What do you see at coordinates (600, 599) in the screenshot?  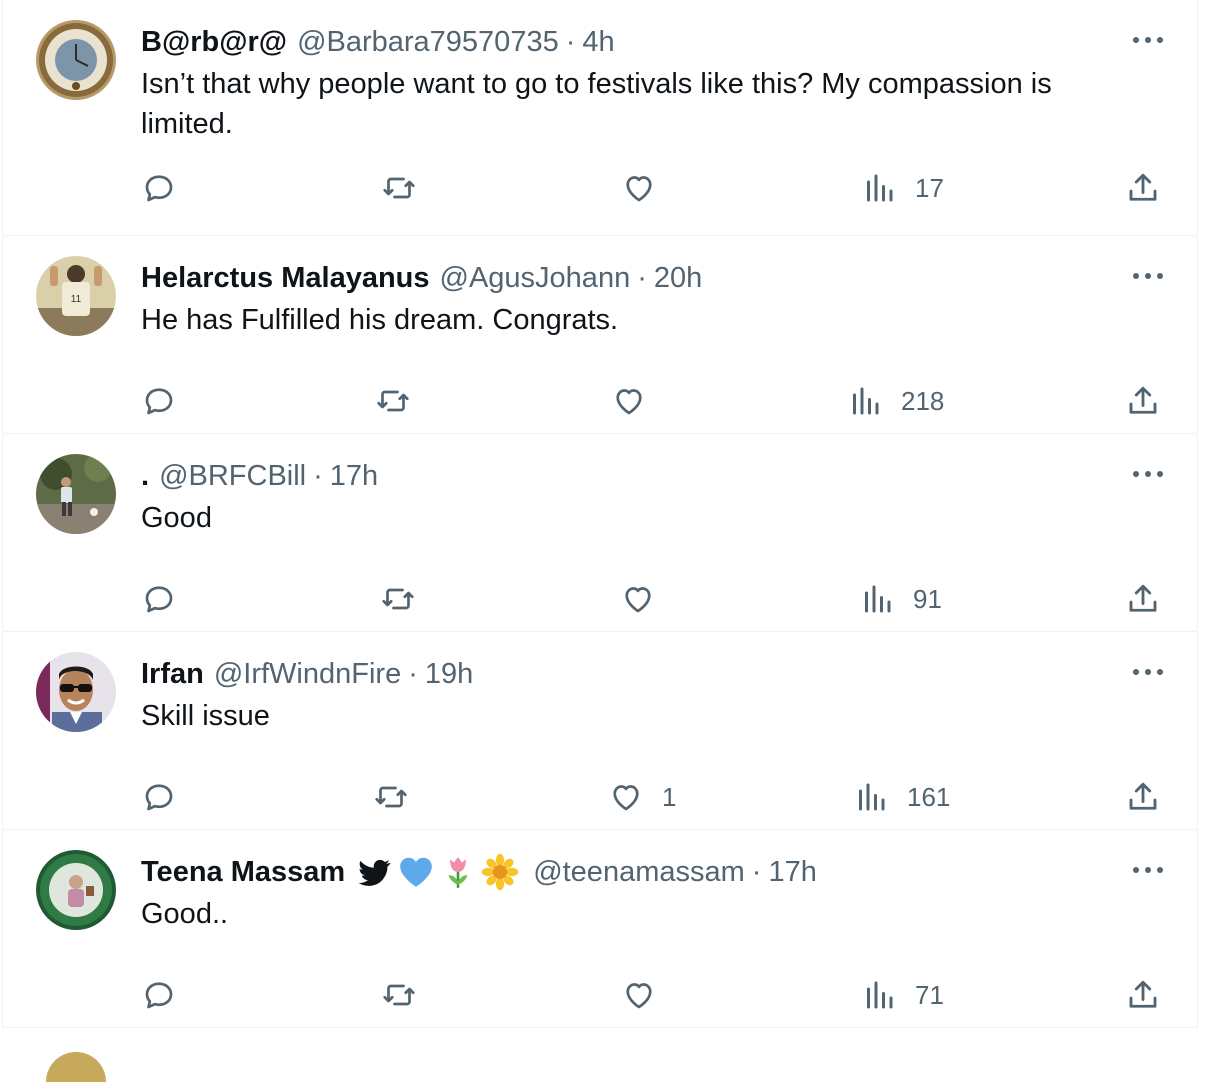 I see `action-bar: 91` at bounding box center [600, 599].